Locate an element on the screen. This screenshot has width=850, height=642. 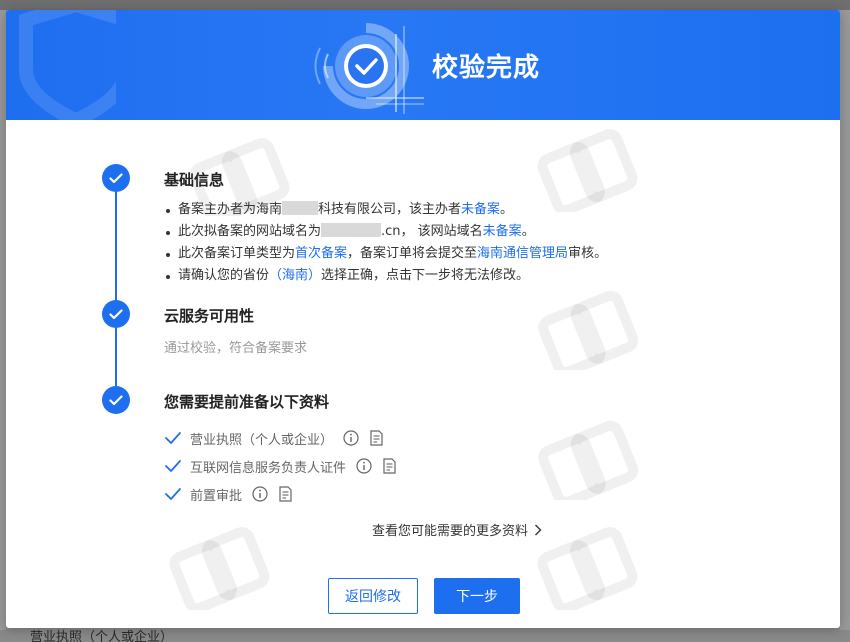
more-materials-link: 查看您可能需要的更多资料 is located at coordinates (457, 529).